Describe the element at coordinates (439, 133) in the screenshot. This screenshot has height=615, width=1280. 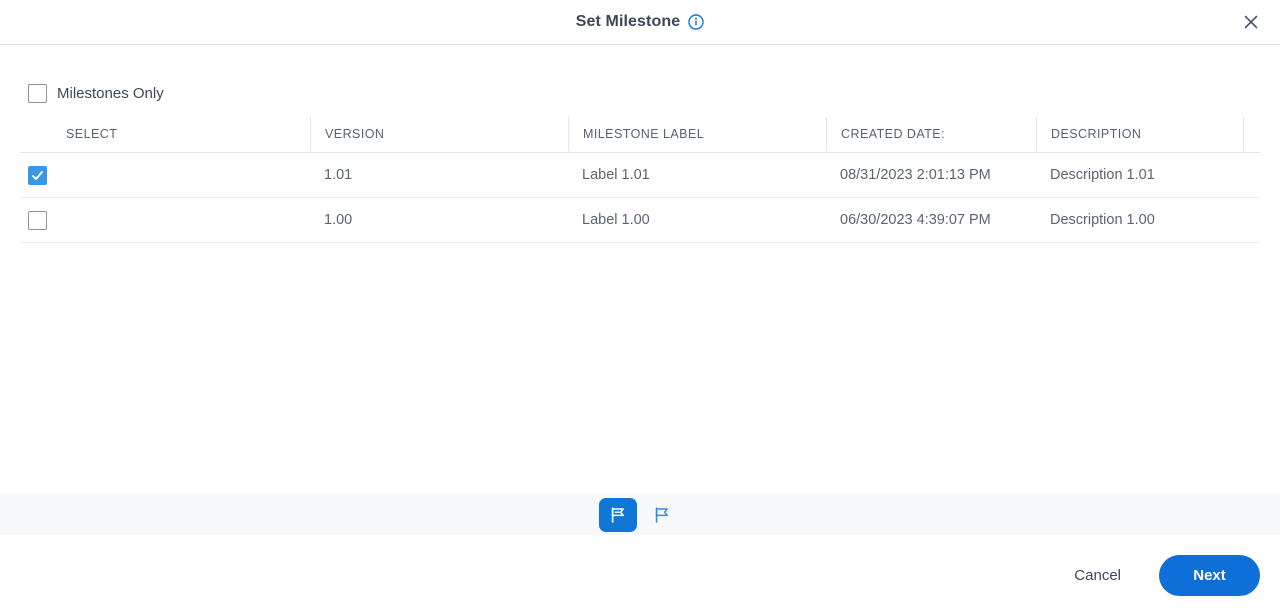
I see `column-header-version: VERSION` at that location.